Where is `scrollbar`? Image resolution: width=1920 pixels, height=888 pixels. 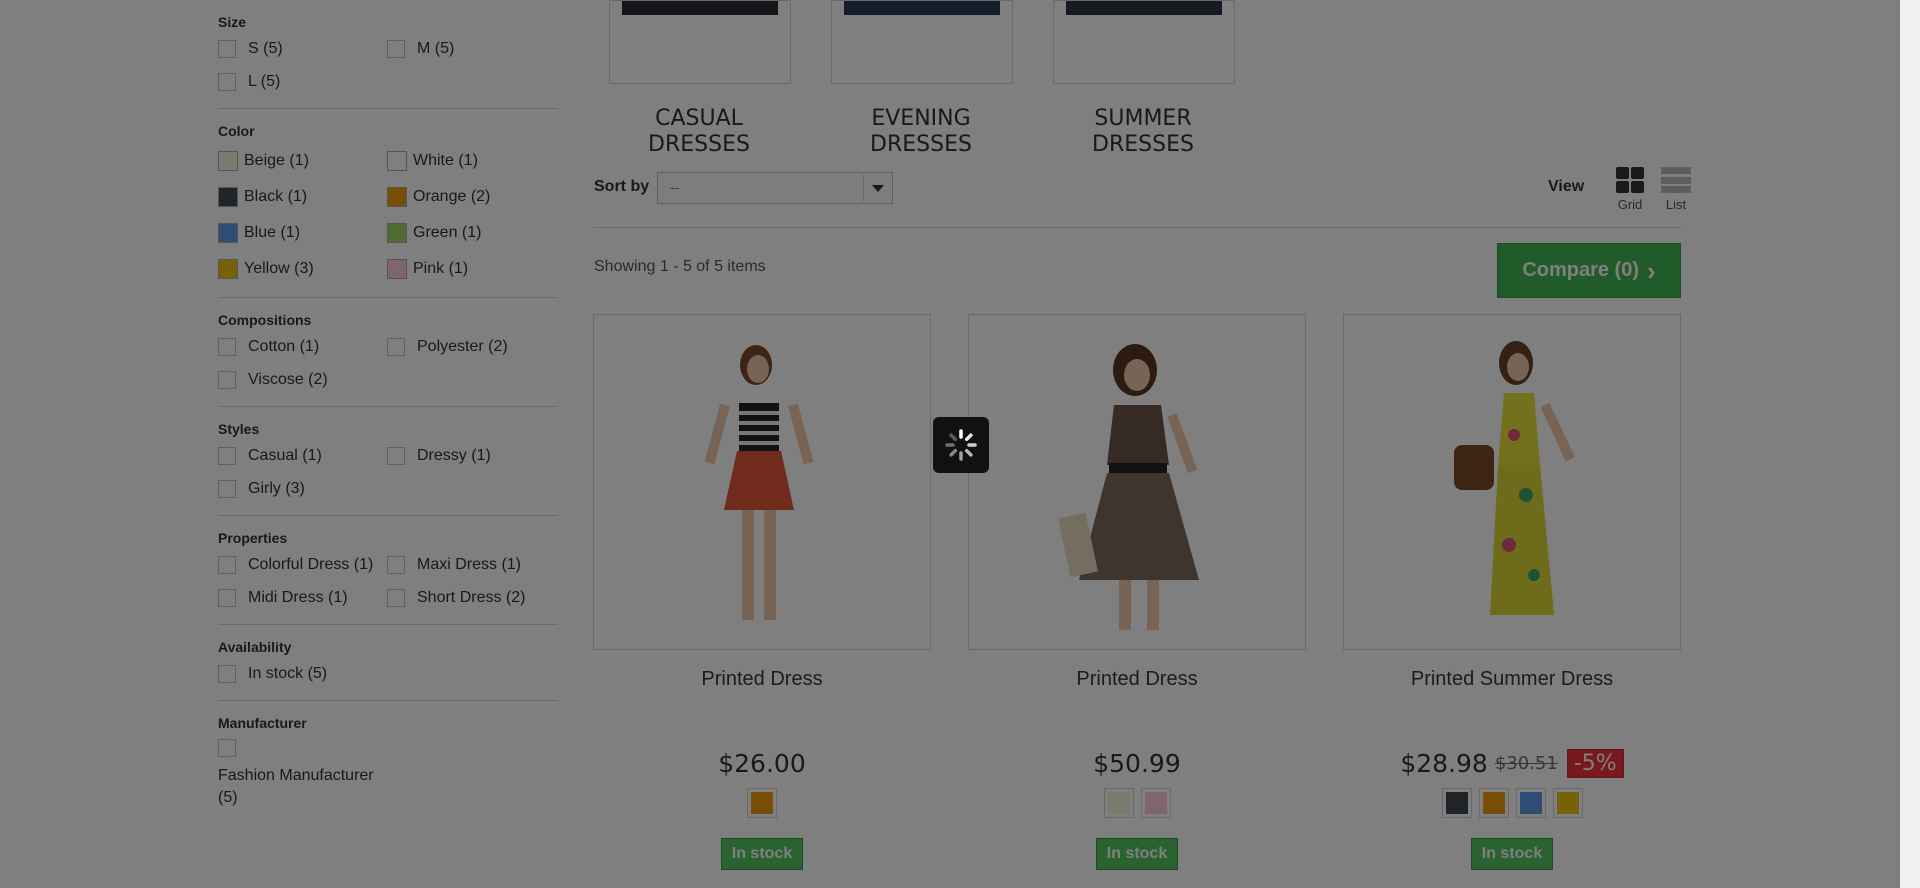
scrollbar is located at coordinates (1910, 444).